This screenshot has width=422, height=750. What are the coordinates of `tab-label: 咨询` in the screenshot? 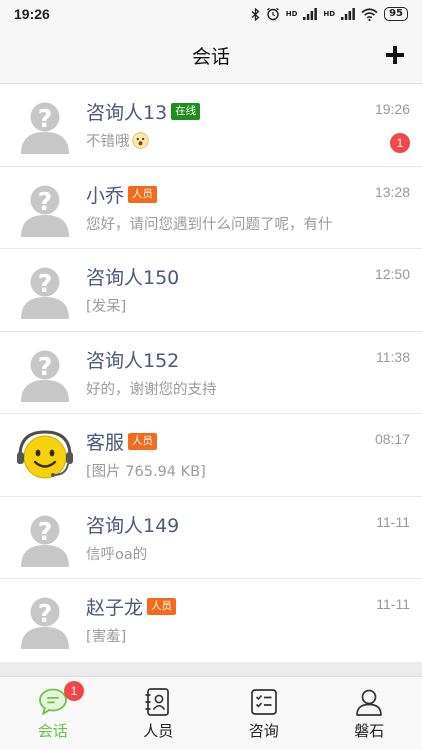 It's located at (263, 731).